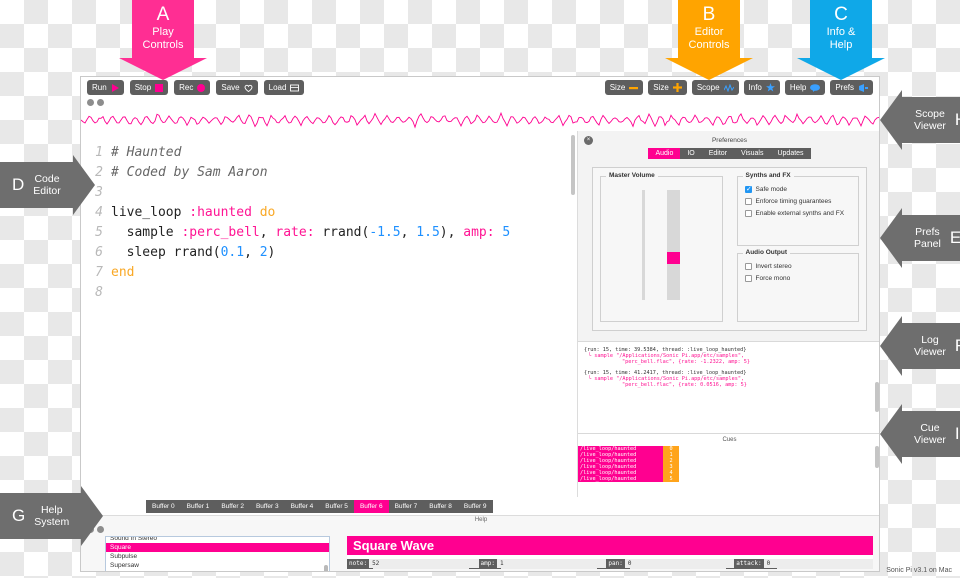 The width and height of the screenshot is (960, 578). What do you see at coordinates (440, 506) in the screenshot?
I see `buffer-tab-buffer-8: Buffer 8` at bounding box center [440, 506].